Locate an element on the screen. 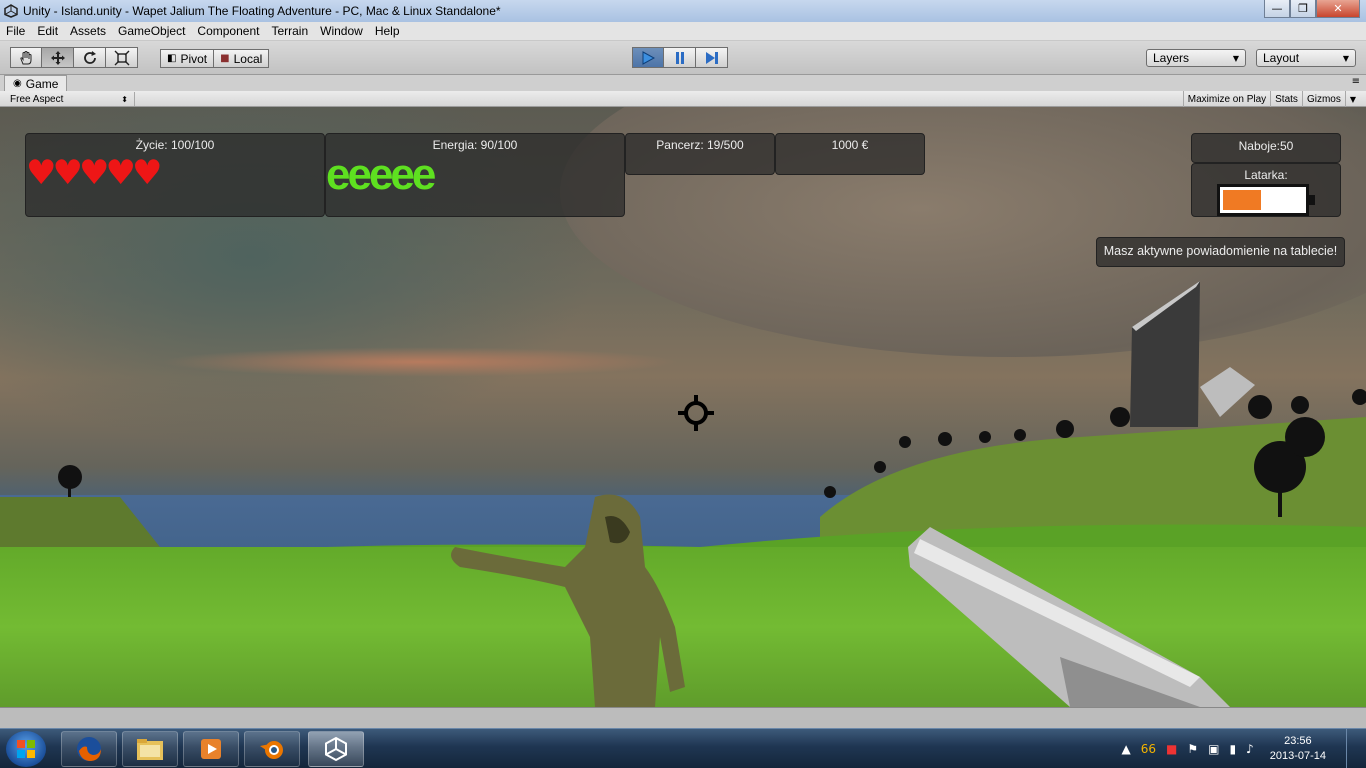  rotate-tool-button is located at coordinates (90, 57).